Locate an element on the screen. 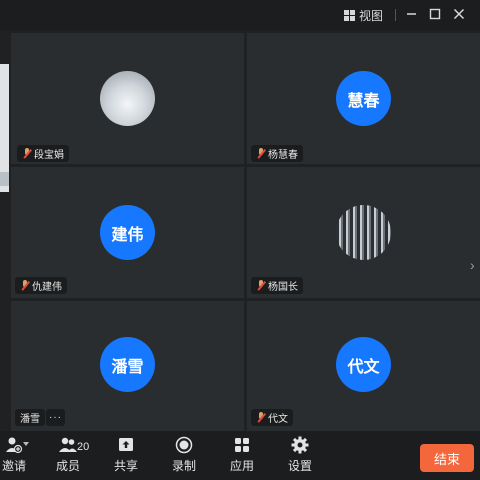 The width and height of the screenshot is (480, 480). title-bar: 视图 is located at coordinates (240, 15).